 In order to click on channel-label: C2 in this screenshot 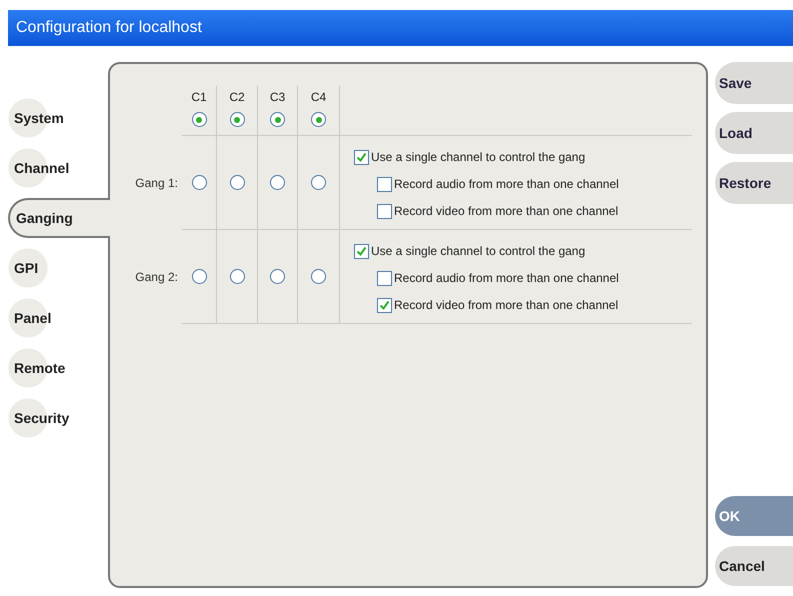, I will do `click(237, 97)`.